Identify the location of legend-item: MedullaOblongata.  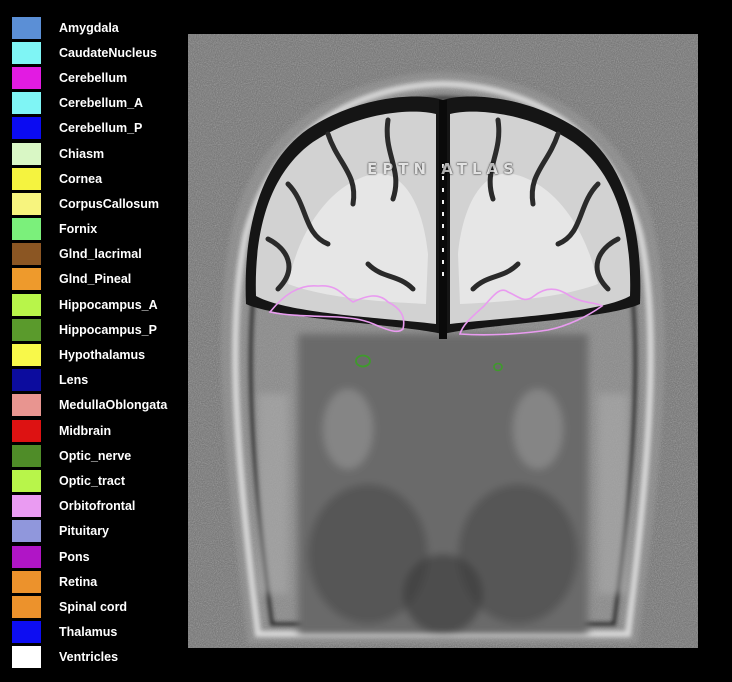
(97, 405).